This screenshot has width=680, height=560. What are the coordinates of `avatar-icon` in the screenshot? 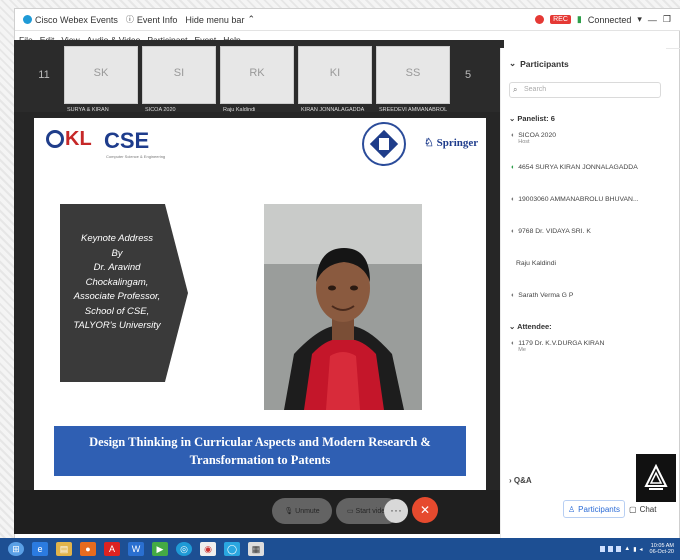 It's located at (512, 263).